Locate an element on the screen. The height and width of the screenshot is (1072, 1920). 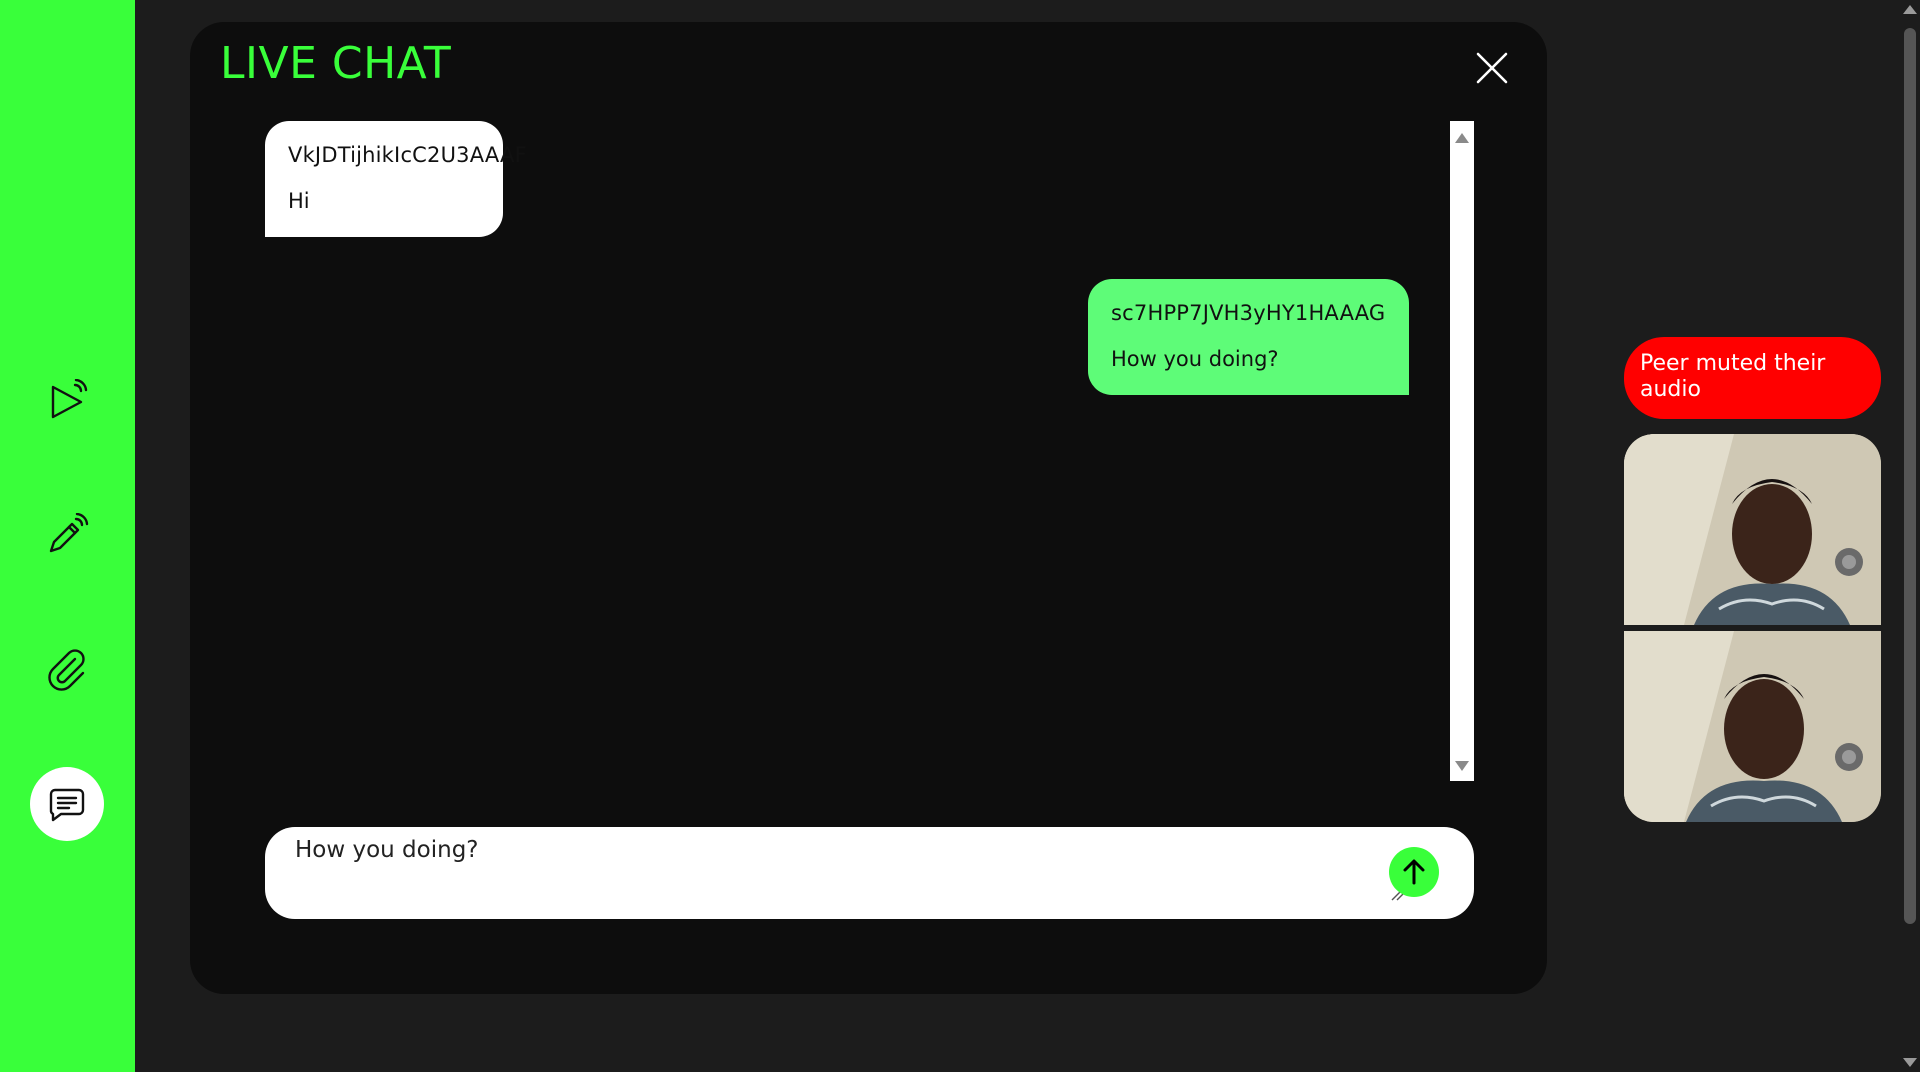
send-button is located at coordinates (1414, 872).